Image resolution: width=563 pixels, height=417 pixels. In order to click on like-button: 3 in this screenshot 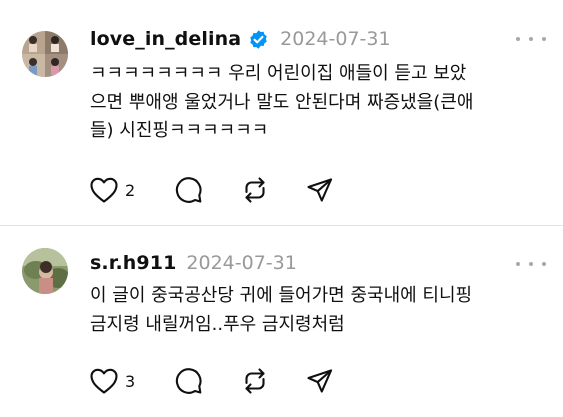, I will do `click(112, 381)`.